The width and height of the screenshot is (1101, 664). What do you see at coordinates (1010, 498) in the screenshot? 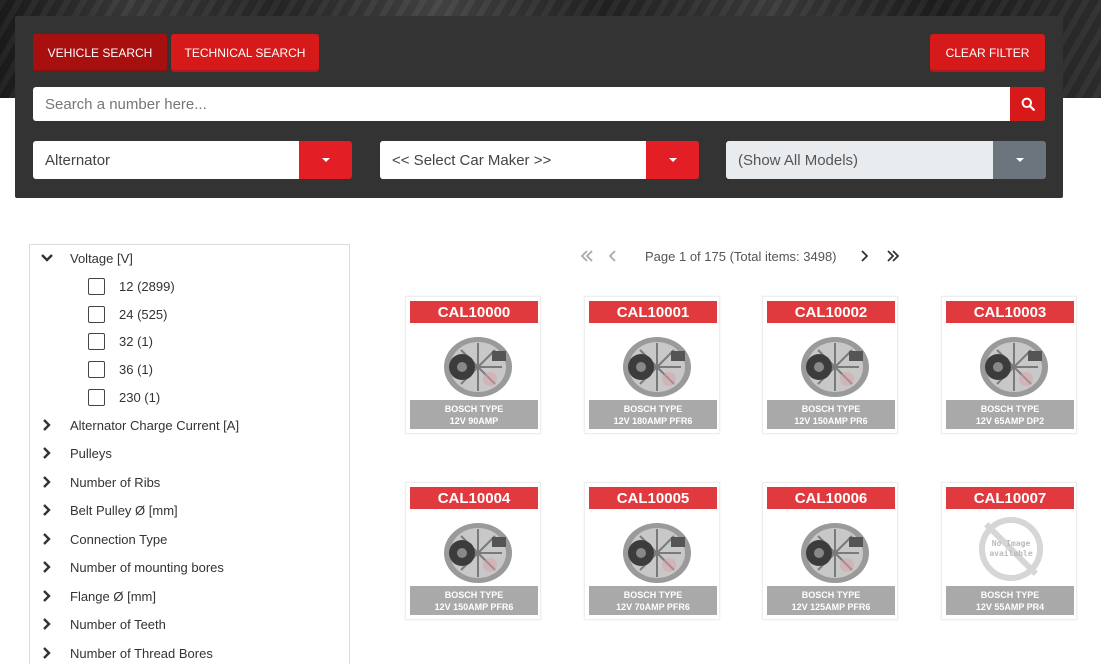
I see `product-code: CAL10007` at bounding box center [1010, 498].